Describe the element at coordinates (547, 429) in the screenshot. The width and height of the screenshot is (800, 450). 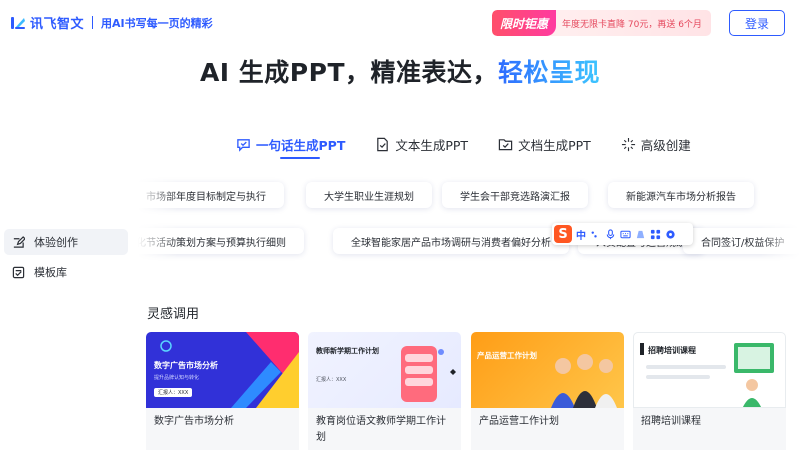
I see `card-body: 产品运营工作计划` at that location.